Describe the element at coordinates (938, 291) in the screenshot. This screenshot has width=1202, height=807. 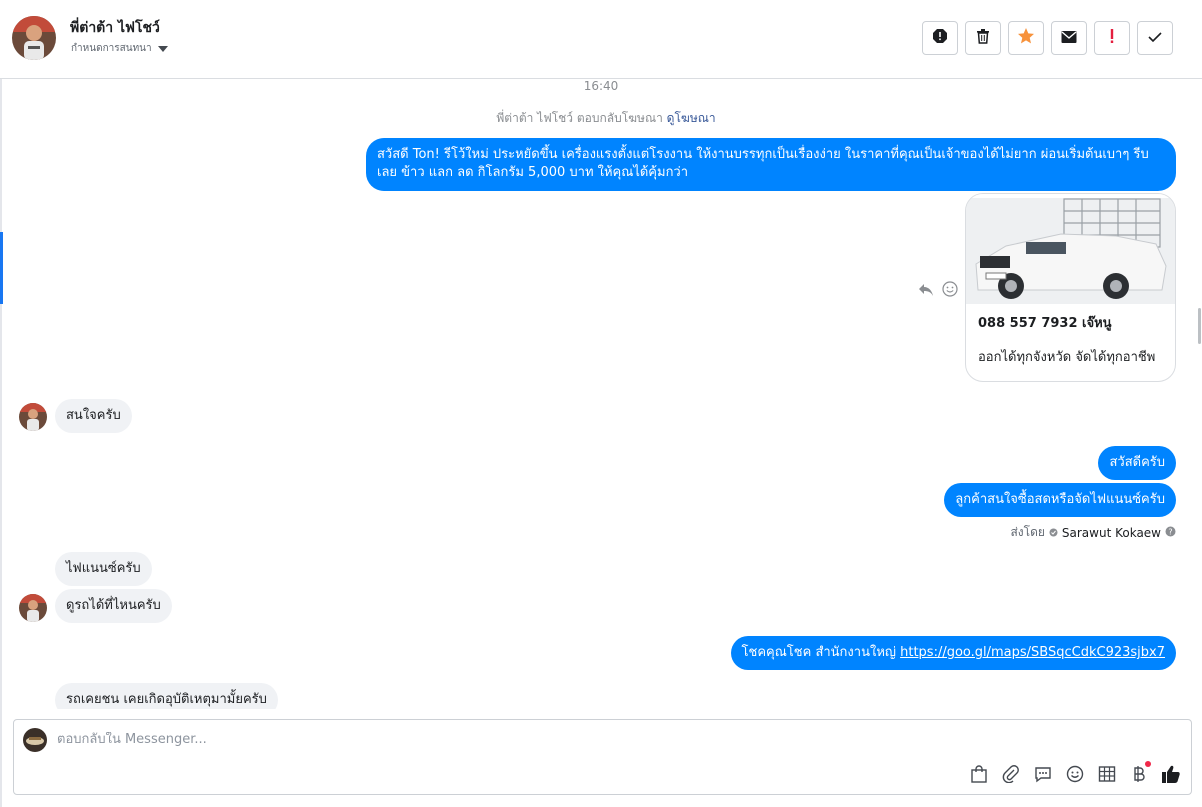
I see `message-tools` at that location.